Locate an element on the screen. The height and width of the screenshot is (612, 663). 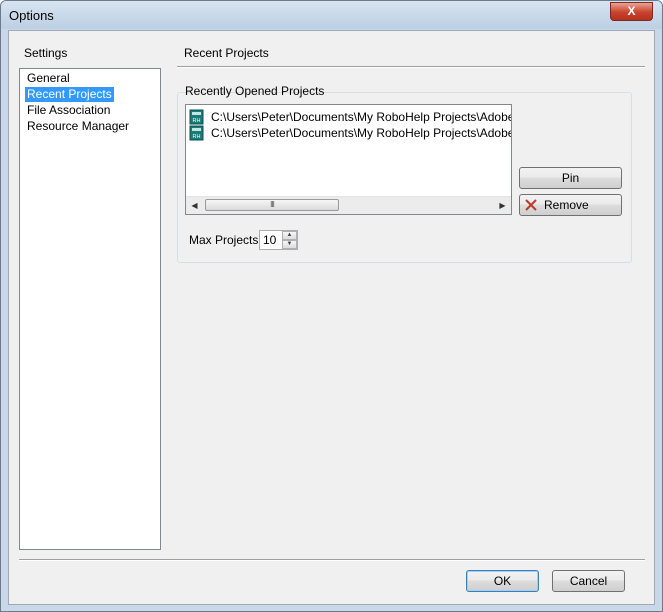
ok-button: OK is located at coordinates (502, 581).